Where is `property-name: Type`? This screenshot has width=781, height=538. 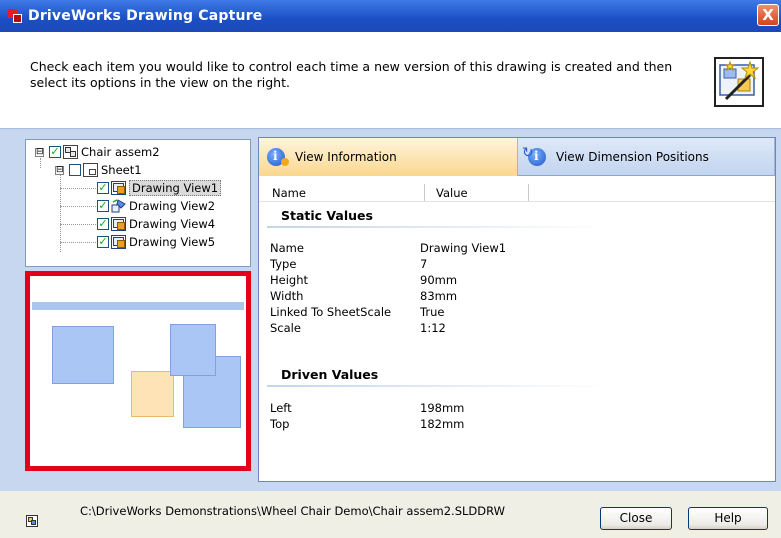 property-name: Type is located at coordinates (283, 264).